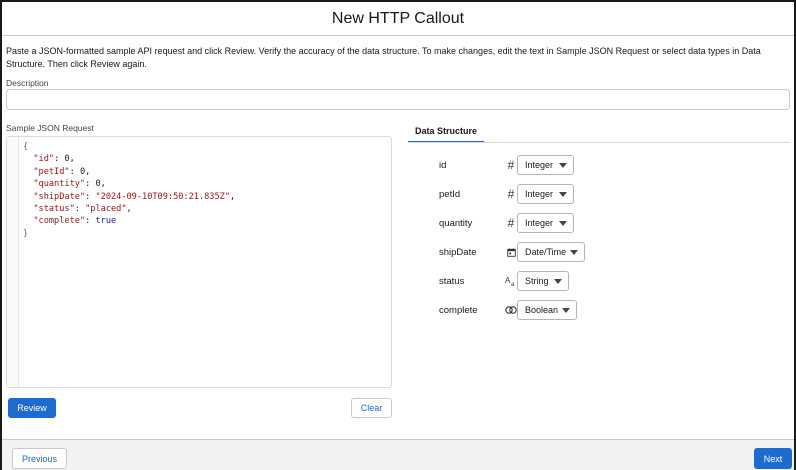  What do you see at coordinates (50, 128) in the screenshot?
I see `sample-json-label: Sample JSON Request` at bounding box center [50, 128].